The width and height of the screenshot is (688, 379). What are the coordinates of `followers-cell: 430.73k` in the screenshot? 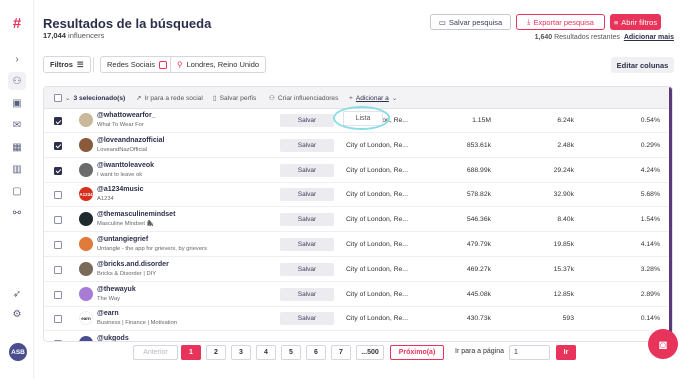 It's located at (478, 319).